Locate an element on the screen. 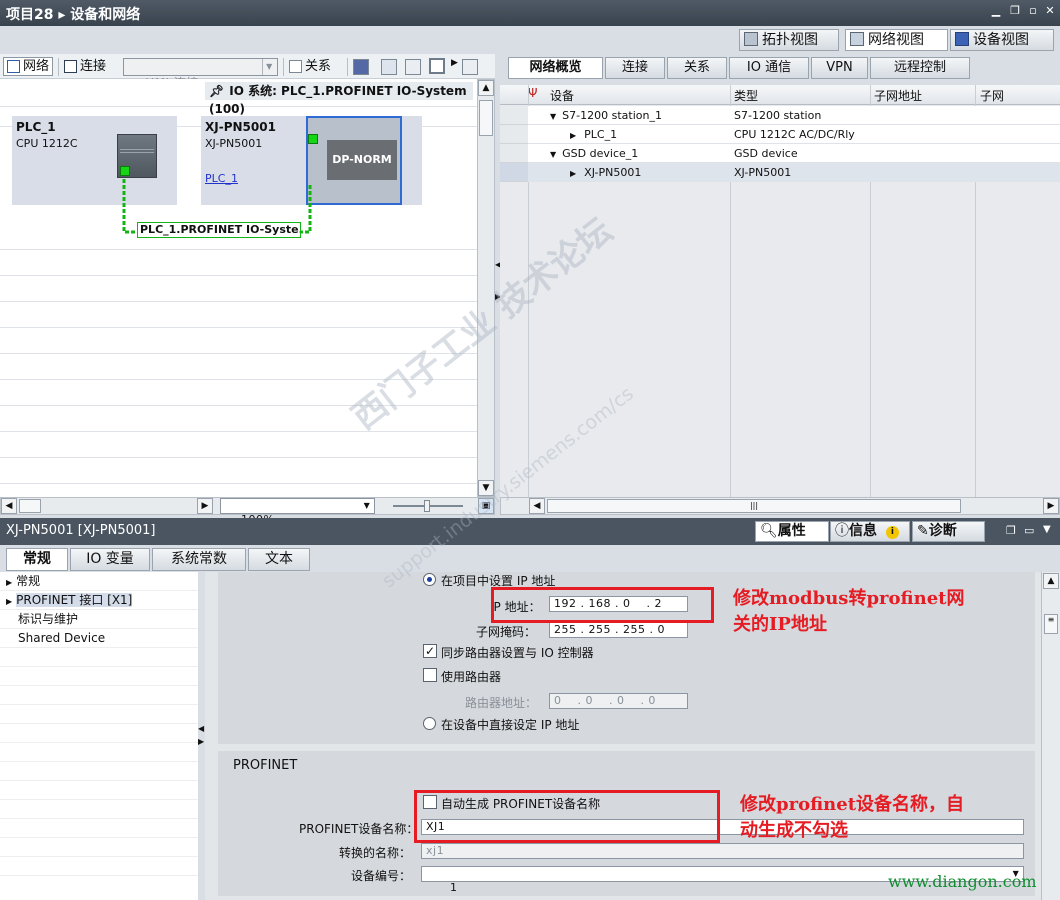  address-icon is located at coordinates (389, 67).